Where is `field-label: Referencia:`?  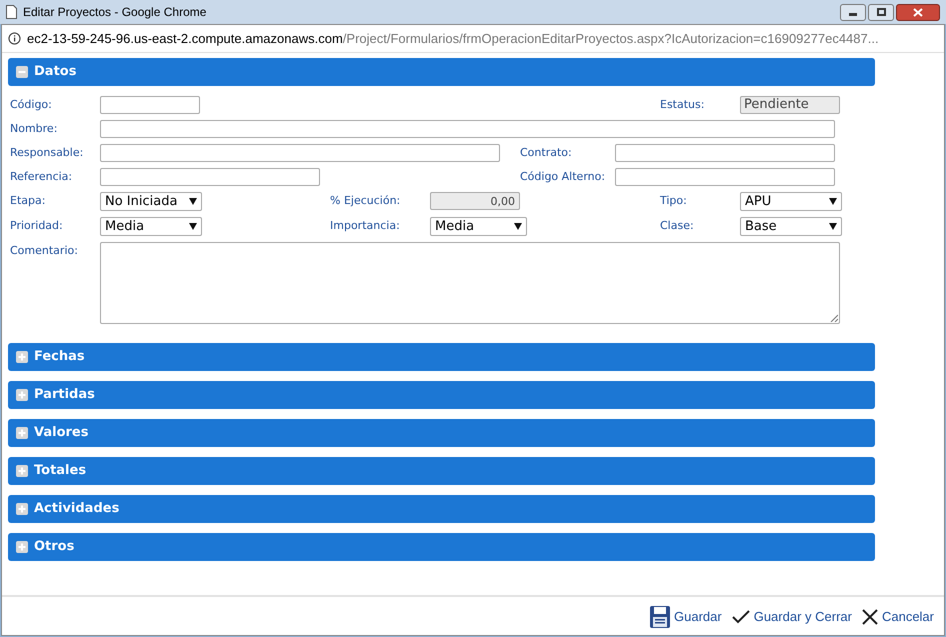 field-label: Referencia: is located at coordinates (42, 177).